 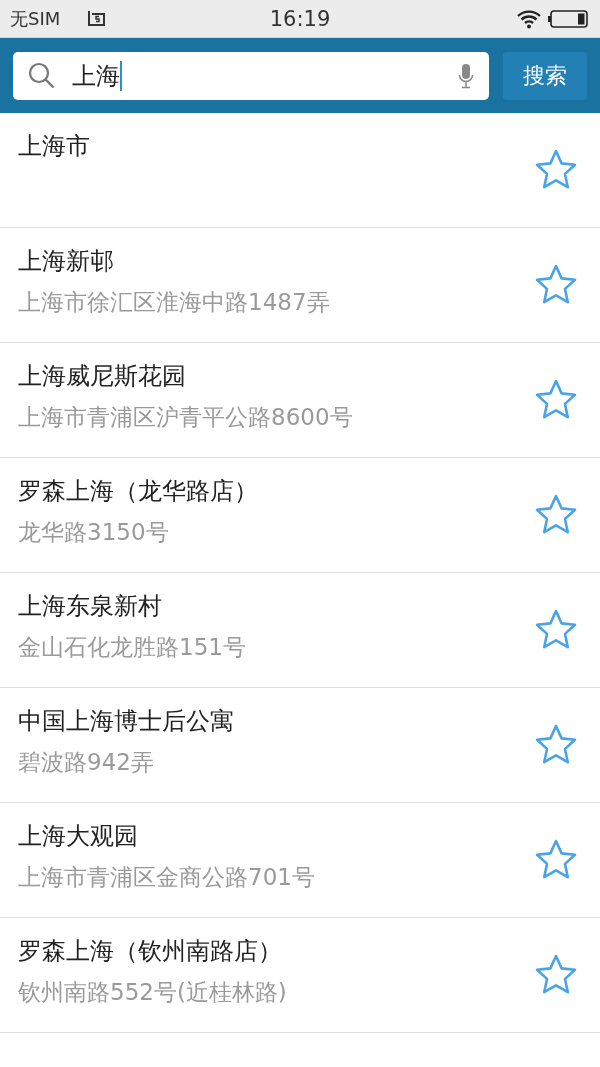 I want to click on place-name: 上海大观园, so click(x=78, y=836).